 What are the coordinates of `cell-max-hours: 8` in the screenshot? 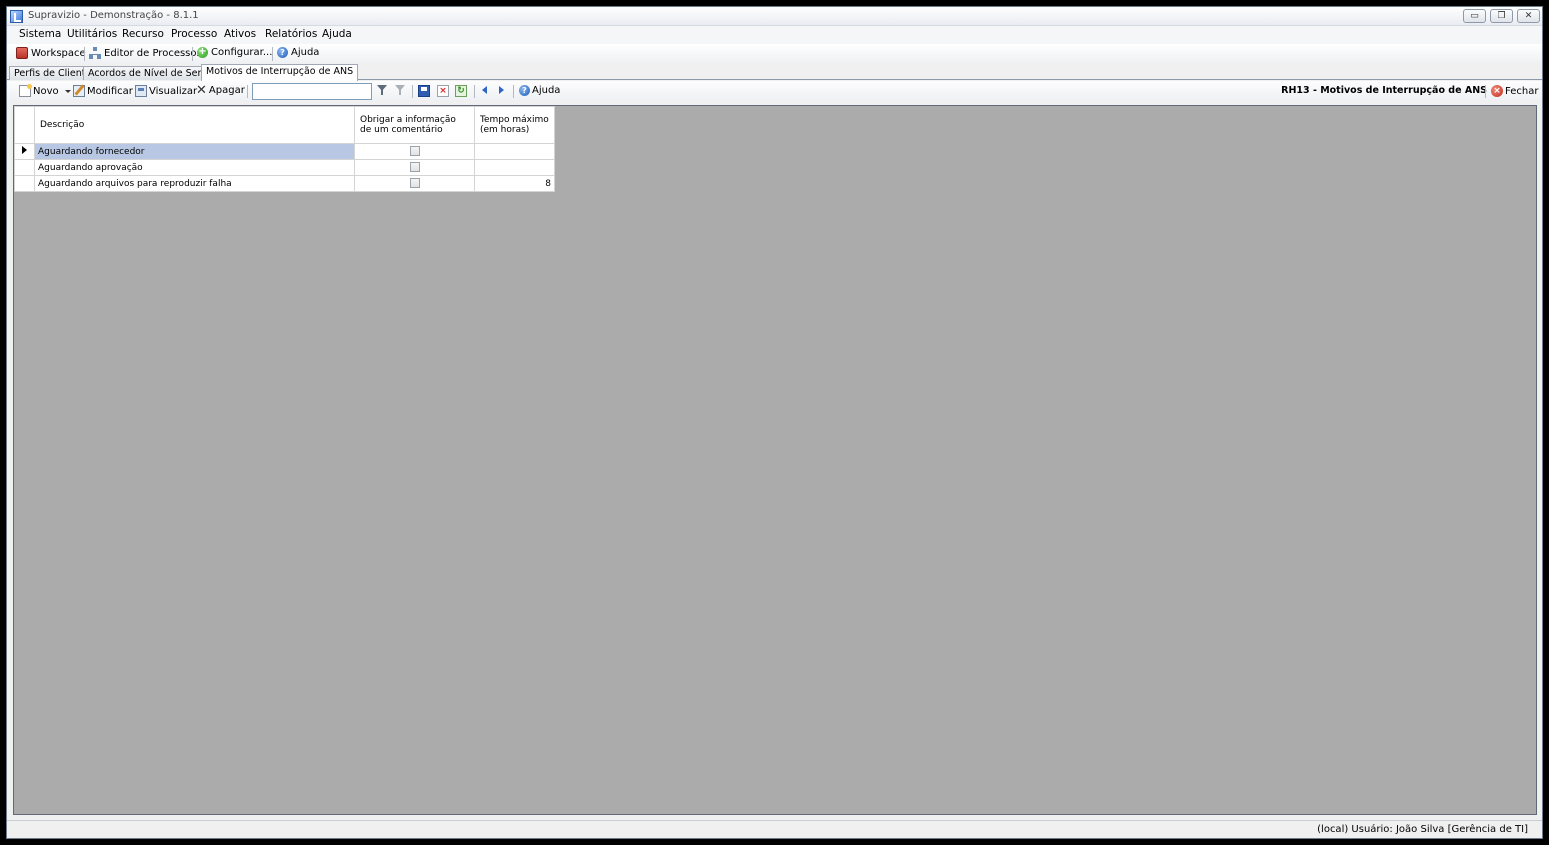 It's located at (514, 183).